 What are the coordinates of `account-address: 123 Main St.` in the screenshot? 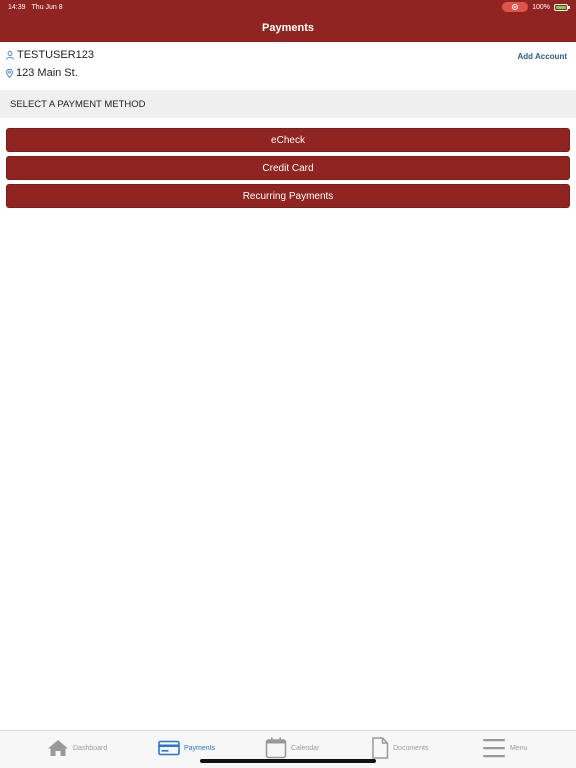 It's located at (47, 73).